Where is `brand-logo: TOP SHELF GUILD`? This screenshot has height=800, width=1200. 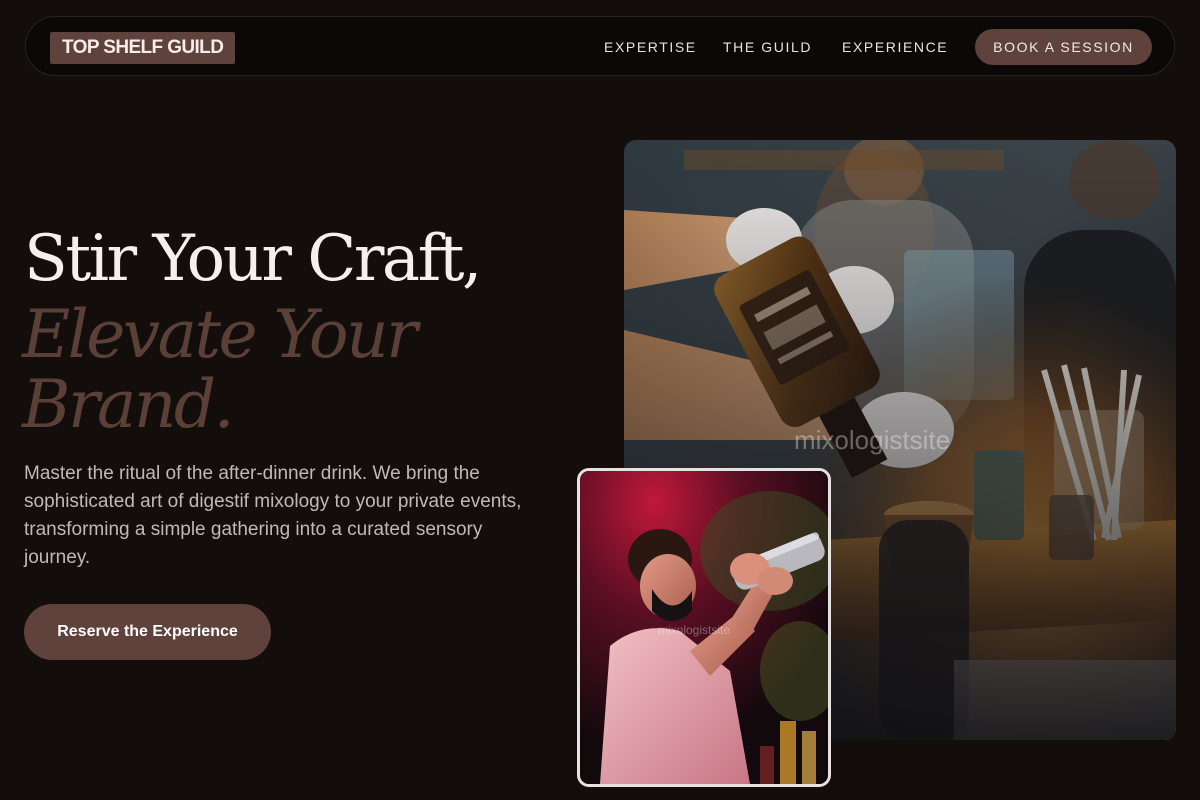
brand-logo: TOP SHELF GUILD is located at coordinates (143, 48).